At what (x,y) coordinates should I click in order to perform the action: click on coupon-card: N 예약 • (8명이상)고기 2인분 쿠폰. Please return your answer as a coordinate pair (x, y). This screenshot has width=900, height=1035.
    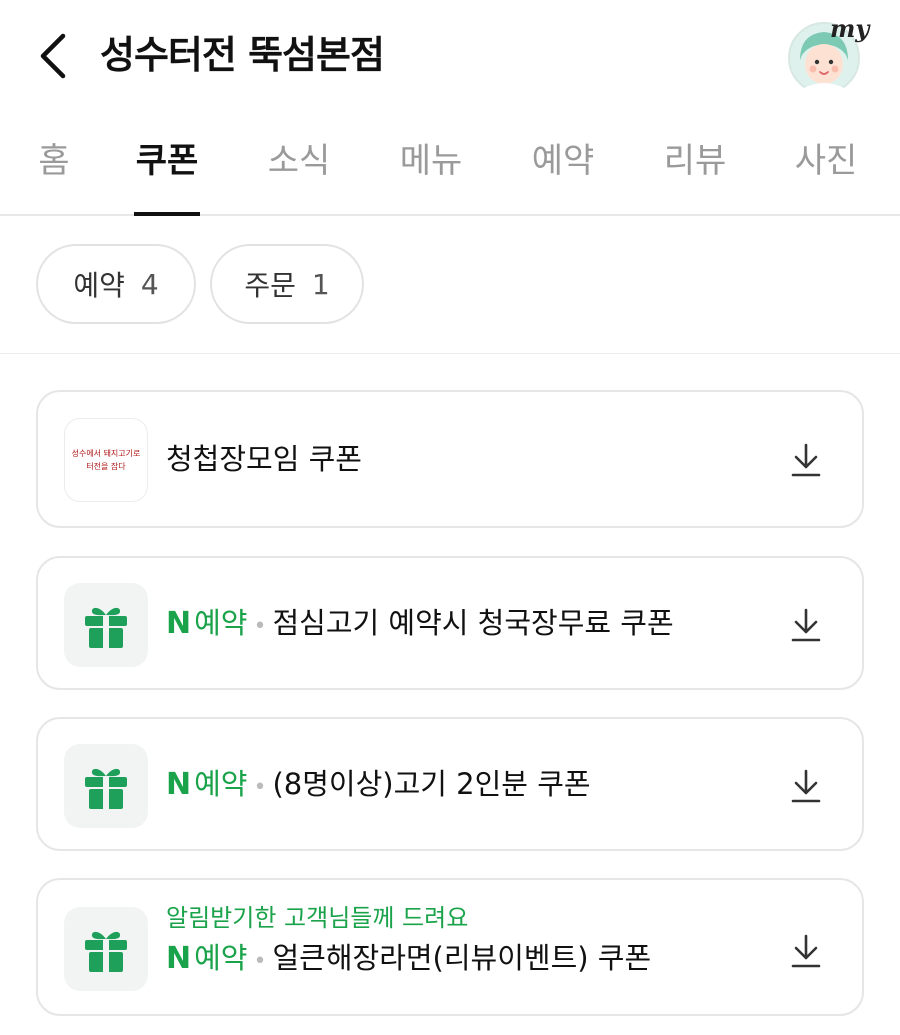
    Looking at the image, I should click on (450, 784).